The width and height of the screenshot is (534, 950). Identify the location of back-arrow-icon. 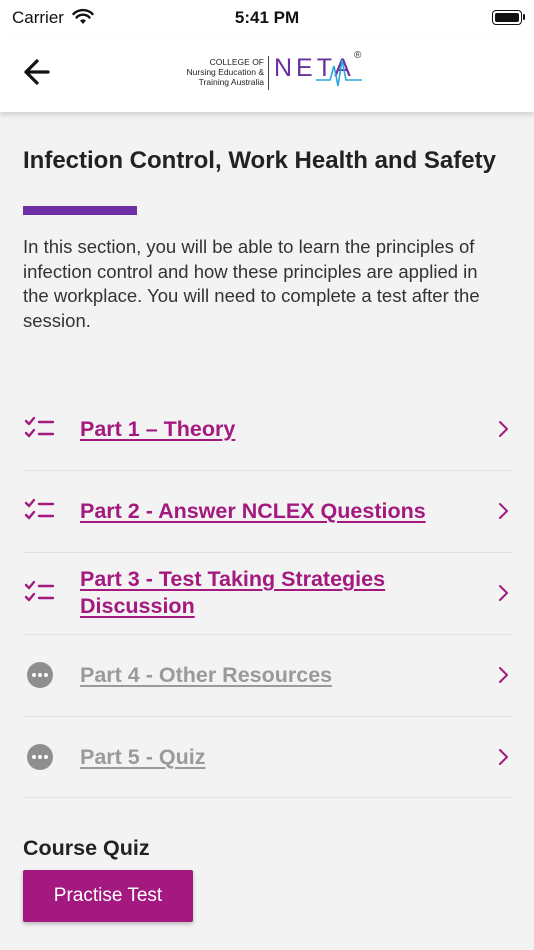
(38, 72).